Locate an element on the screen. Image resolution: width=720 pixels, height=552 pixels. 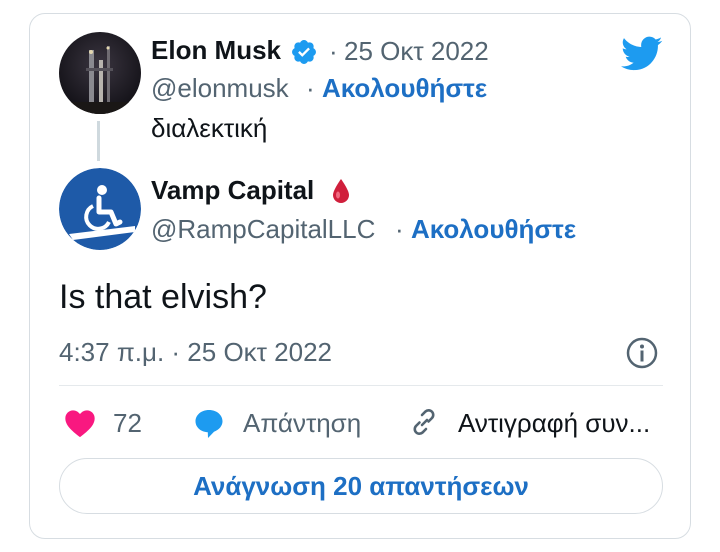
thread-connector-line is located at coordinates (98, 141).